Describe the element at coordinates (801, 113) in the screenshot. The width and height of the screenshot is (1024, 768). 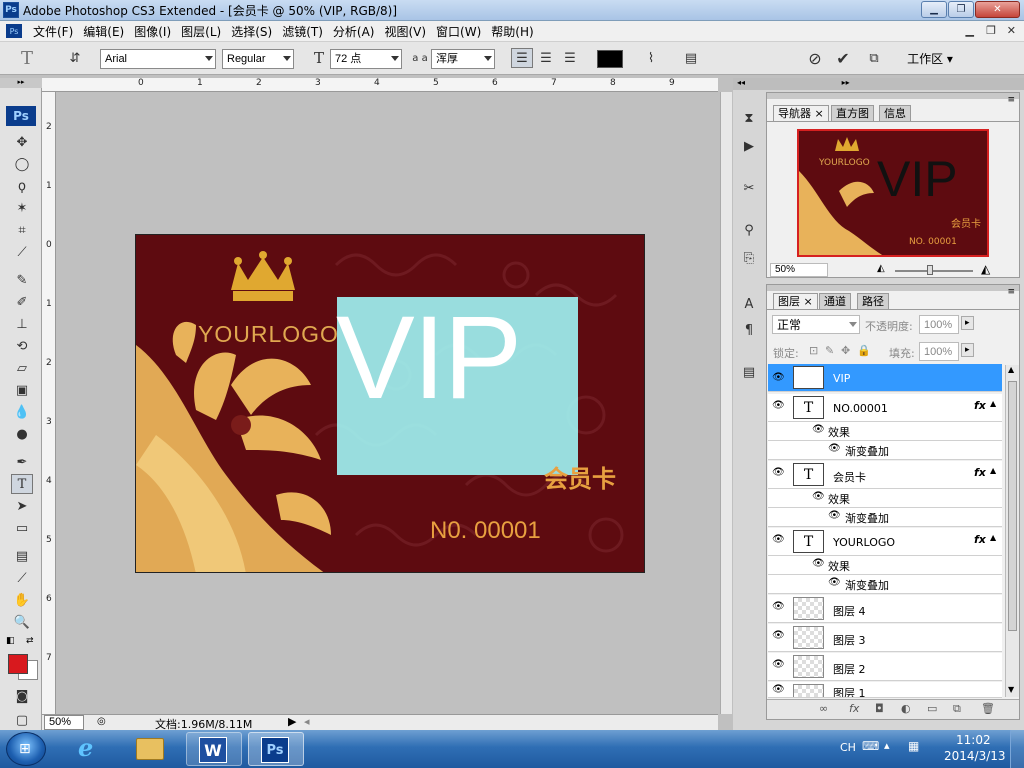
I see `tab-navigator: 导航器 ×` at that location.